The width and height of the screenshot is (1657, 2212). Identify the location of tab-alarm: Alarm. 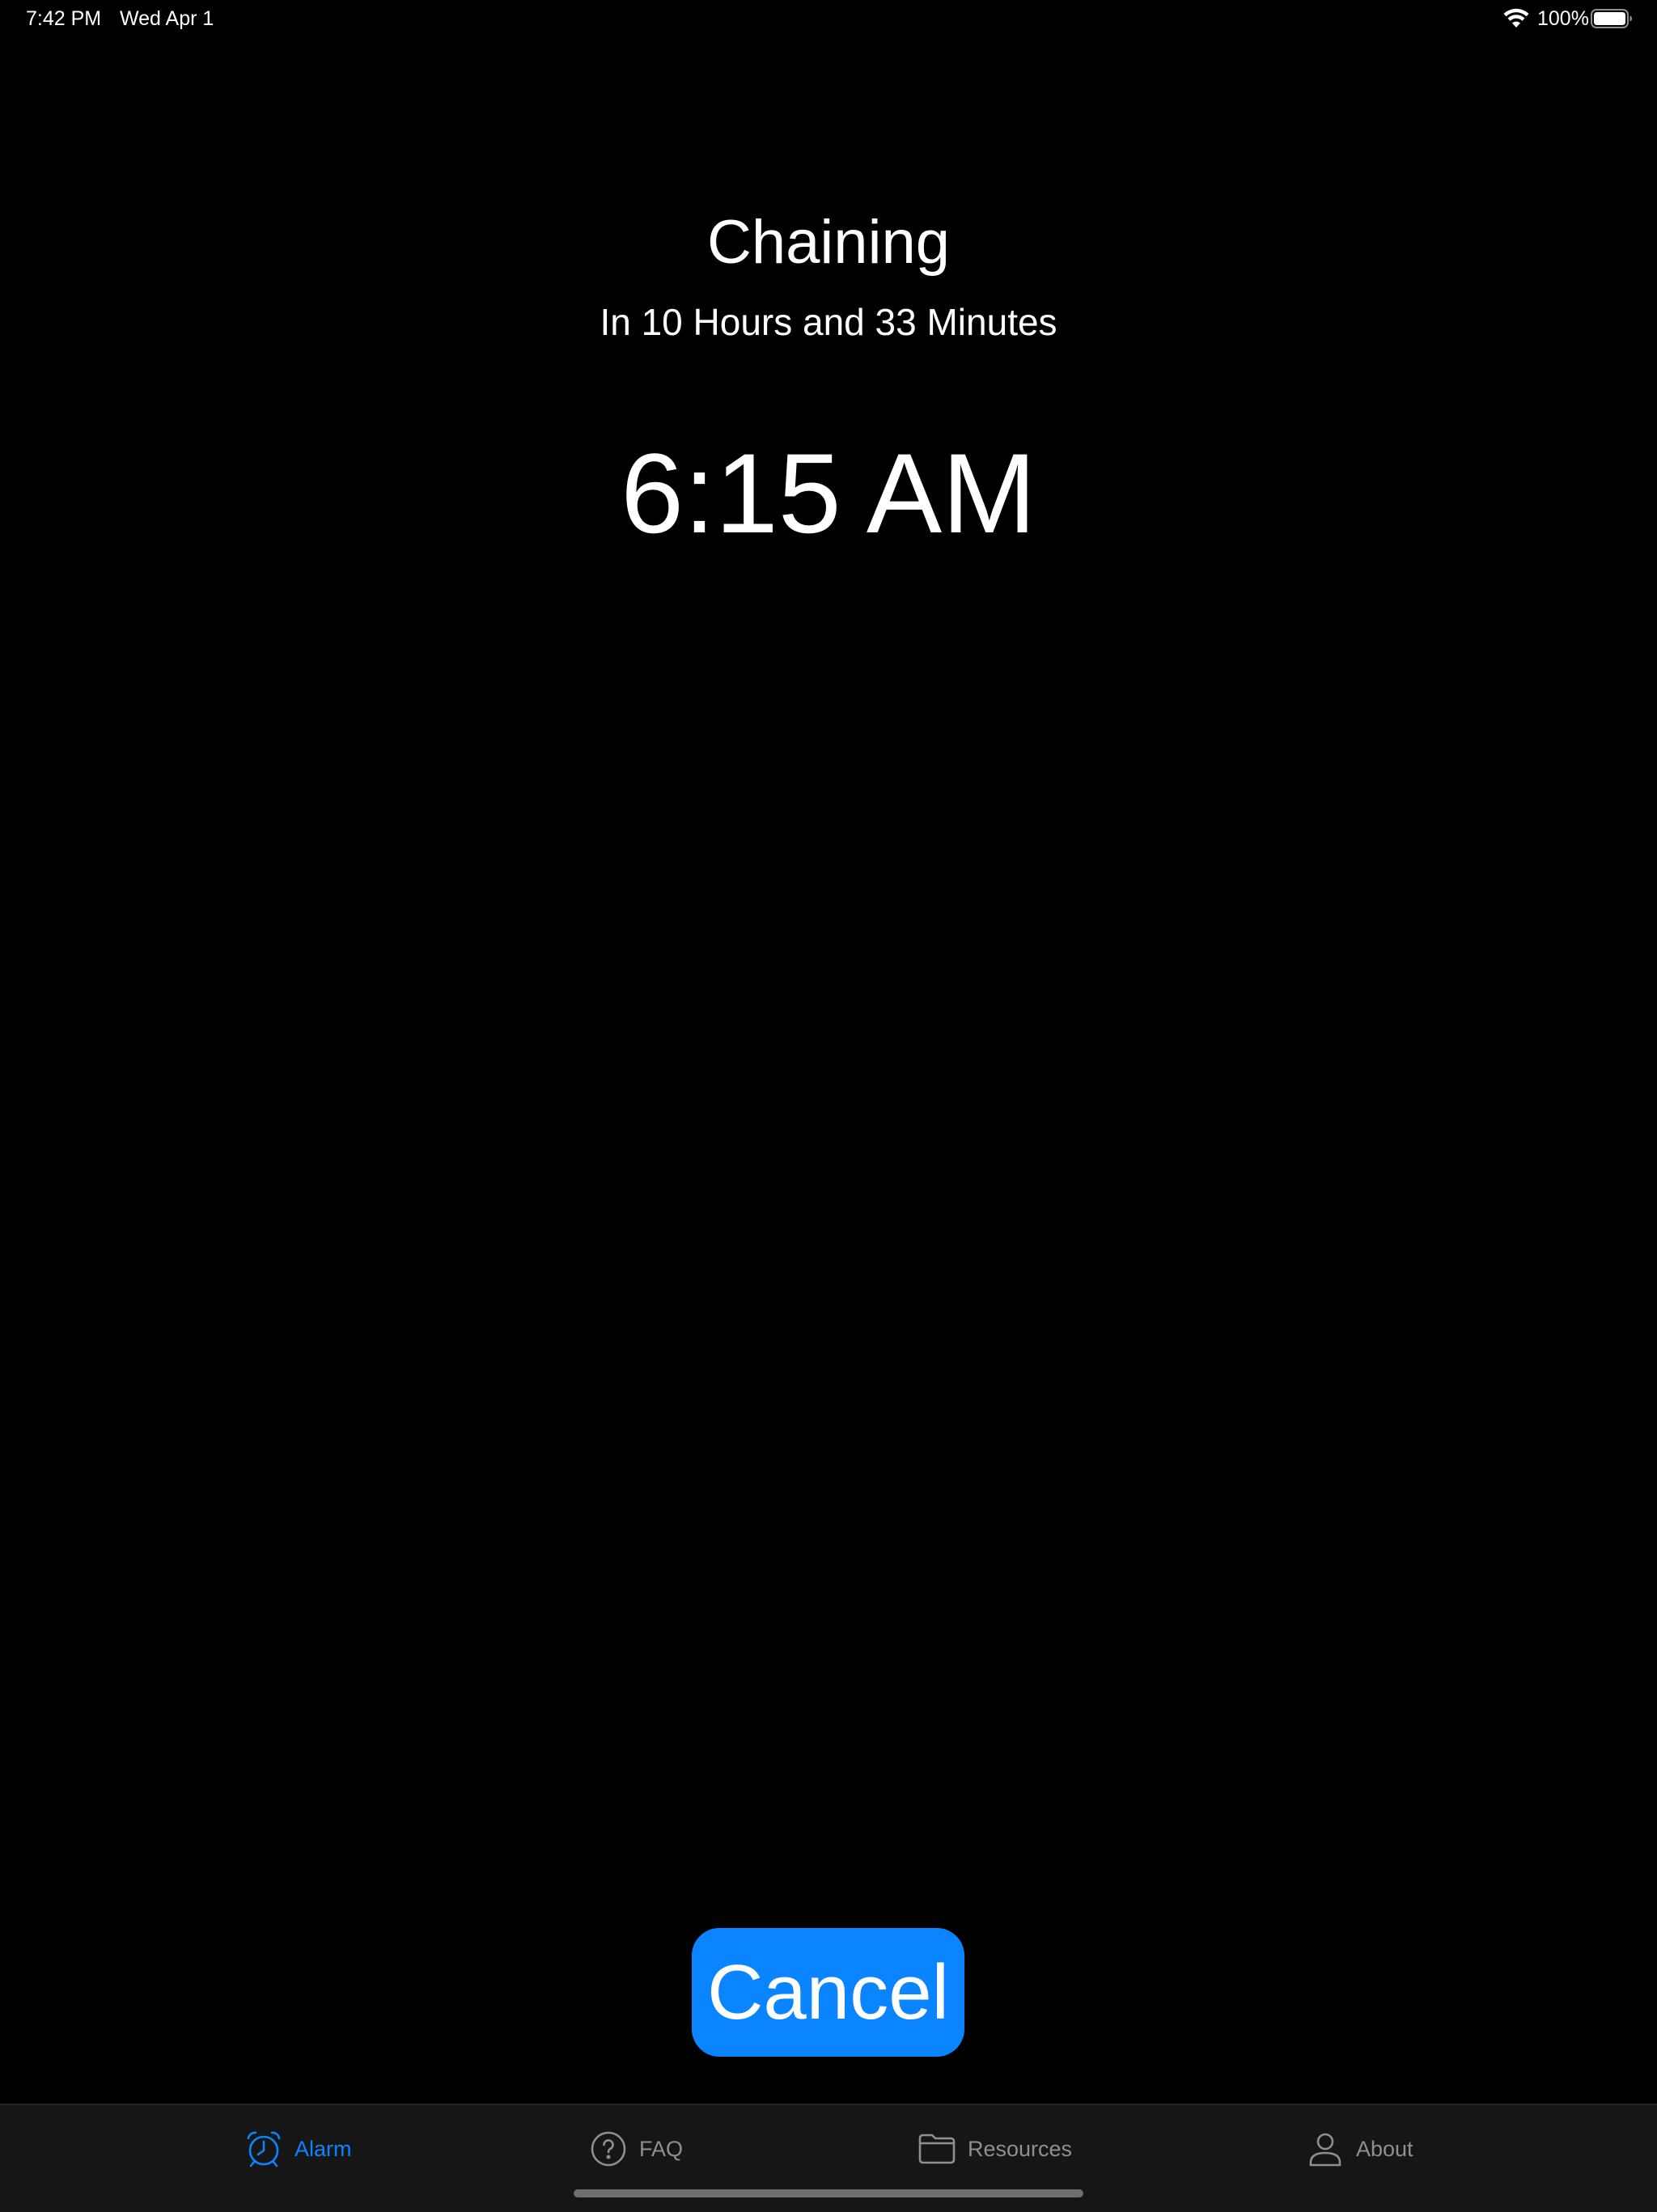
(298, 2149).